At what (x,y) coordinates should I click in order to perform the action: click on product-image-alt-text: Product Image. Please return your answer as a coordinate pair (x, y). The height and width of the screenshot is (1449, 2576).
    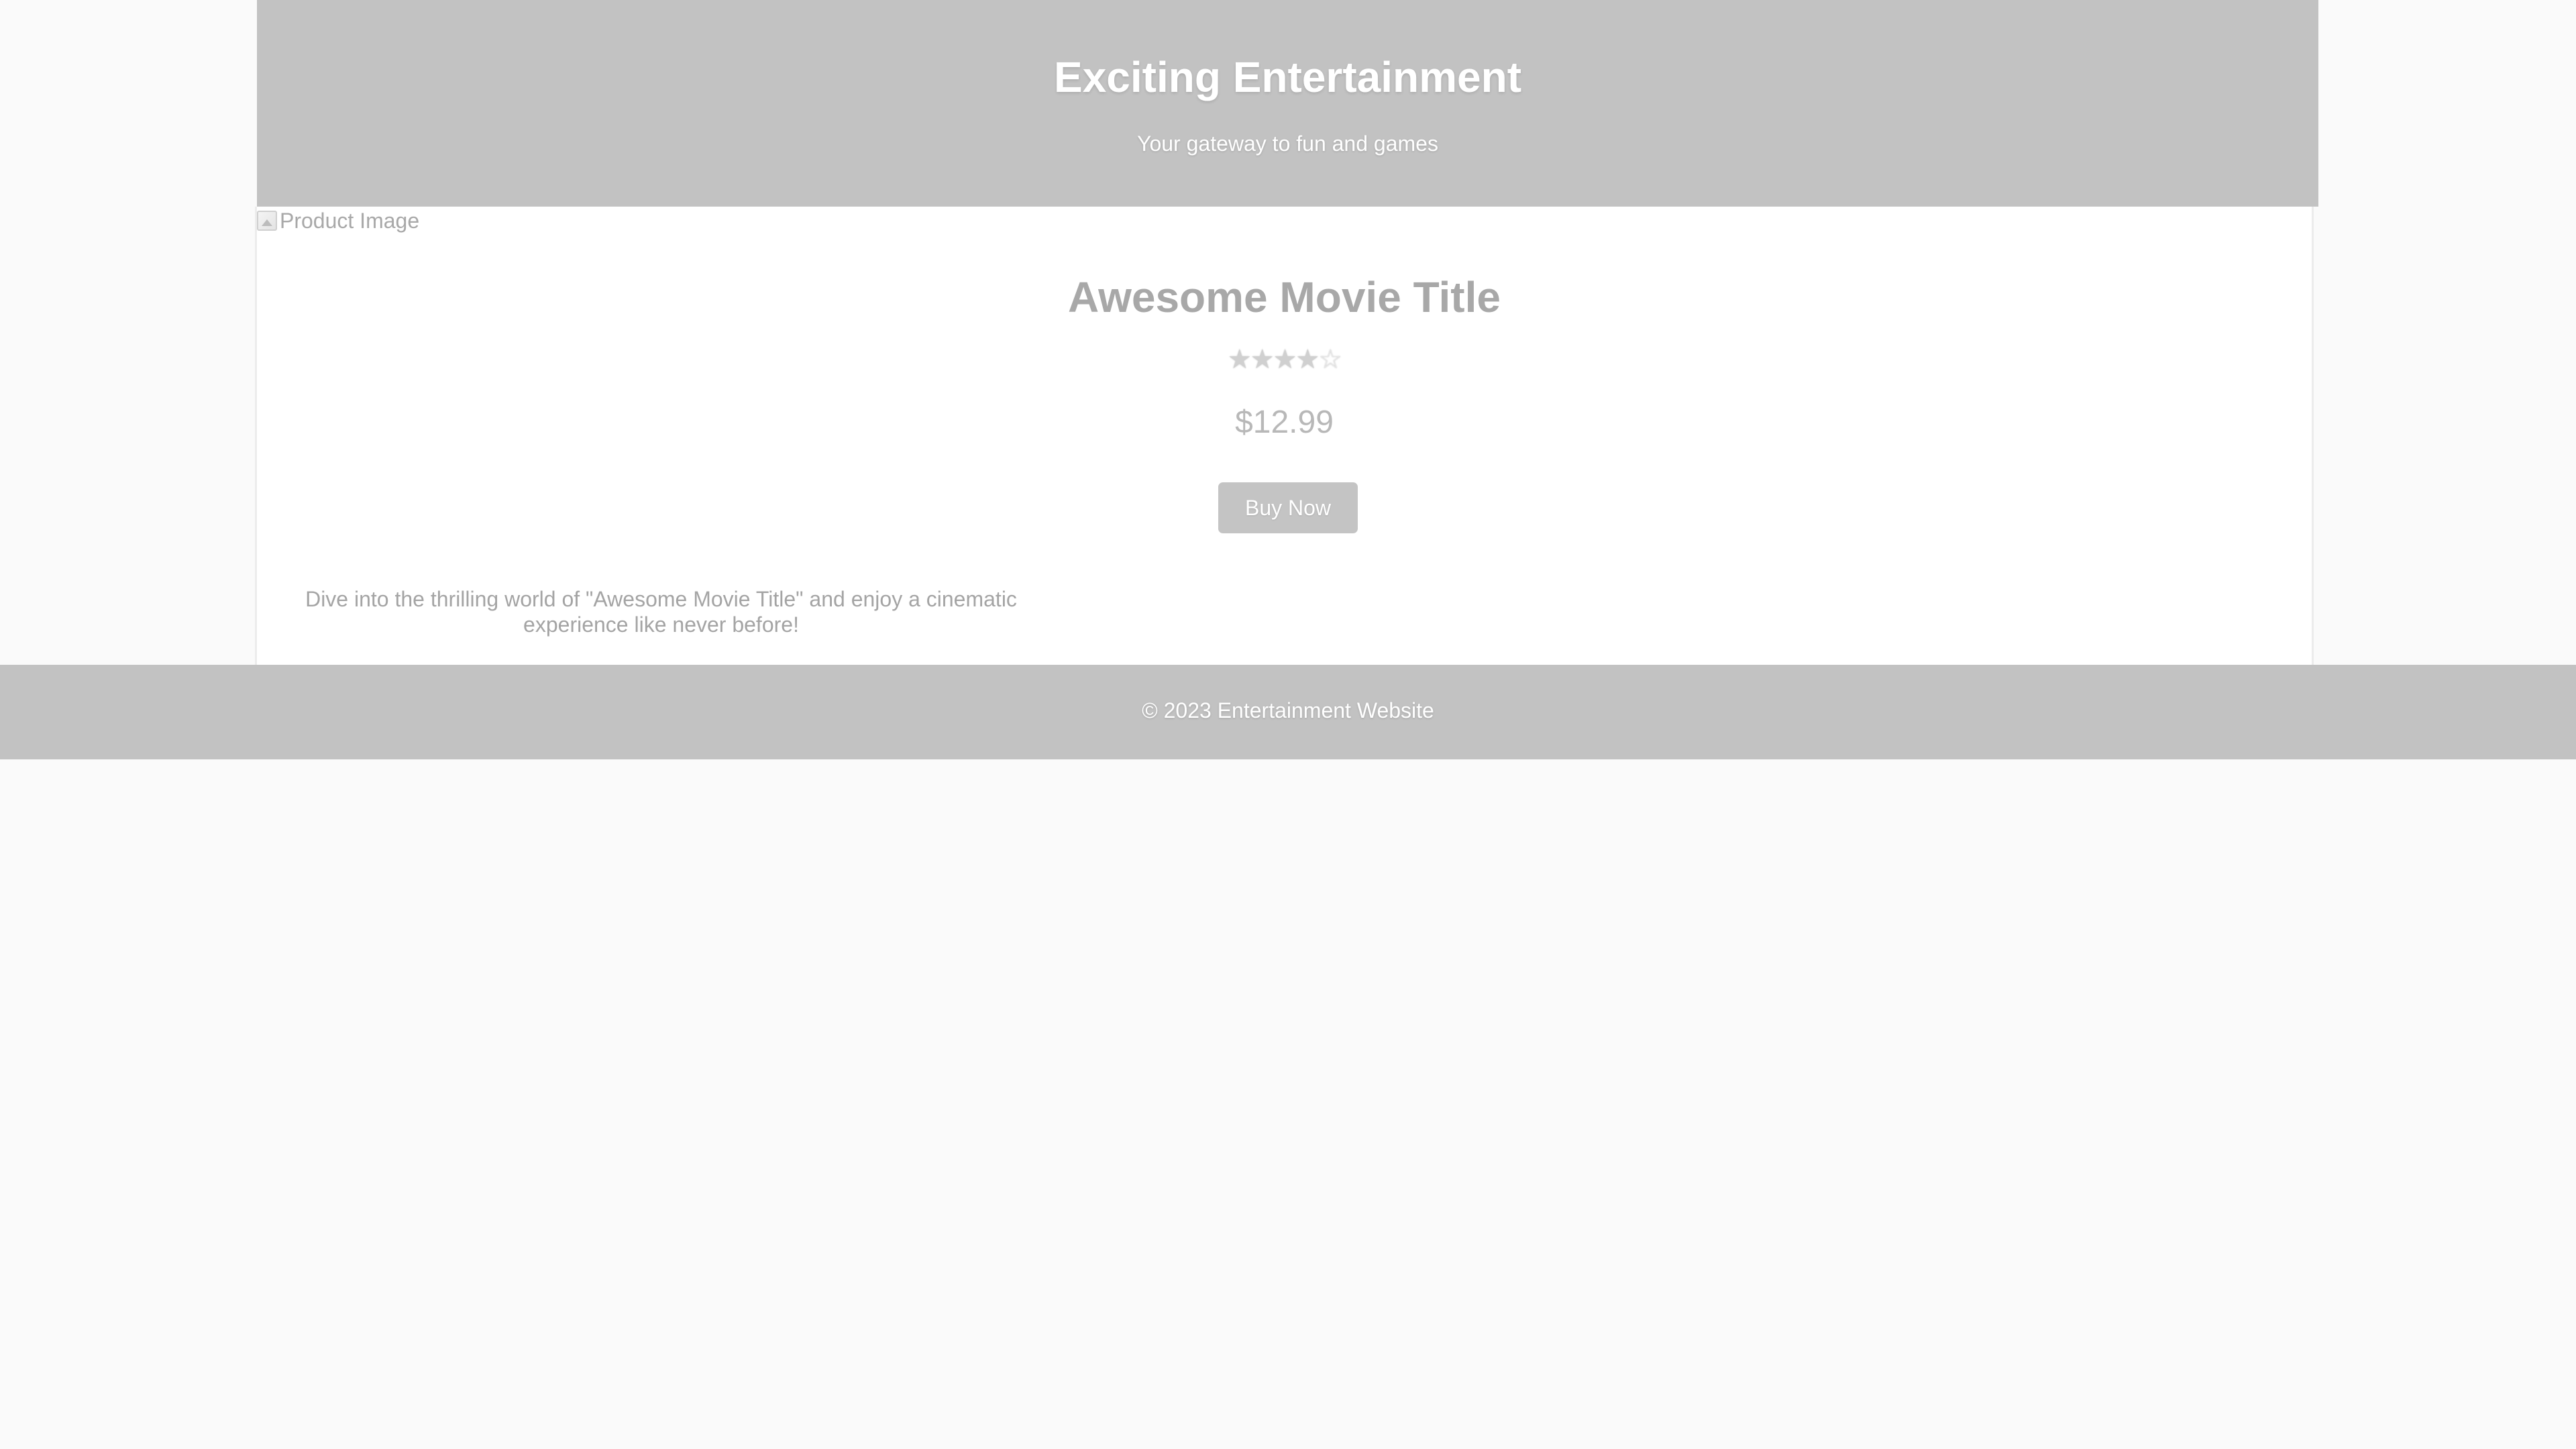
    Looking at the image, I should click on (350, 220).